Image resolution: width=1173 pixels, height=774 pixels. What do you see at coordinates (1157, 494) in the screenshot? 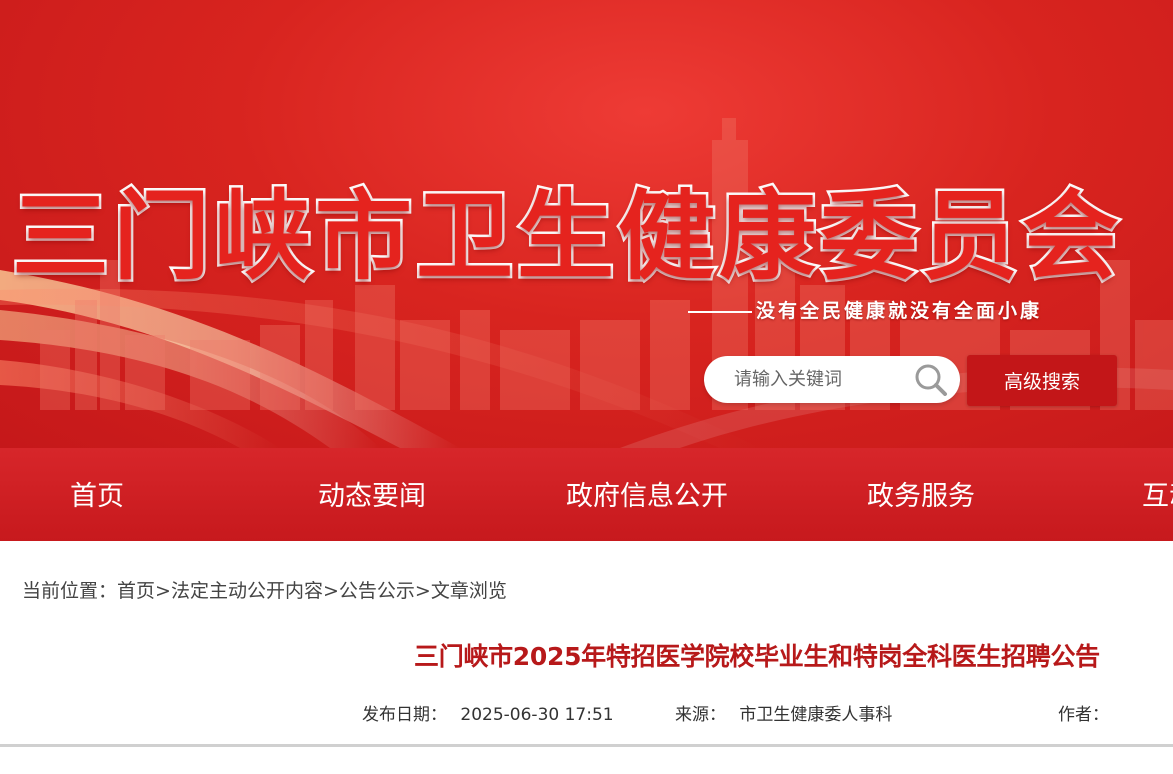
I see `nav-item-interaction: 互动` at bounding box center [1157, 494].